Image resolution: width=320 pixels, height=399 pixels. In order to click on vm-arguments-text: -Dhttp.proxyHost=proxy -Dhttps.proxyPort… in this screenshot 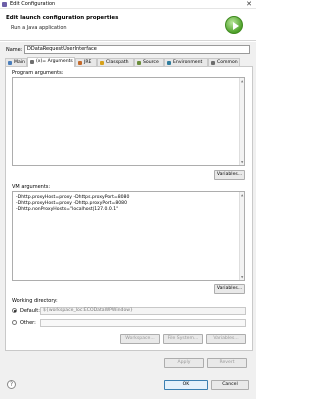, I will do `click(72, 204)`.